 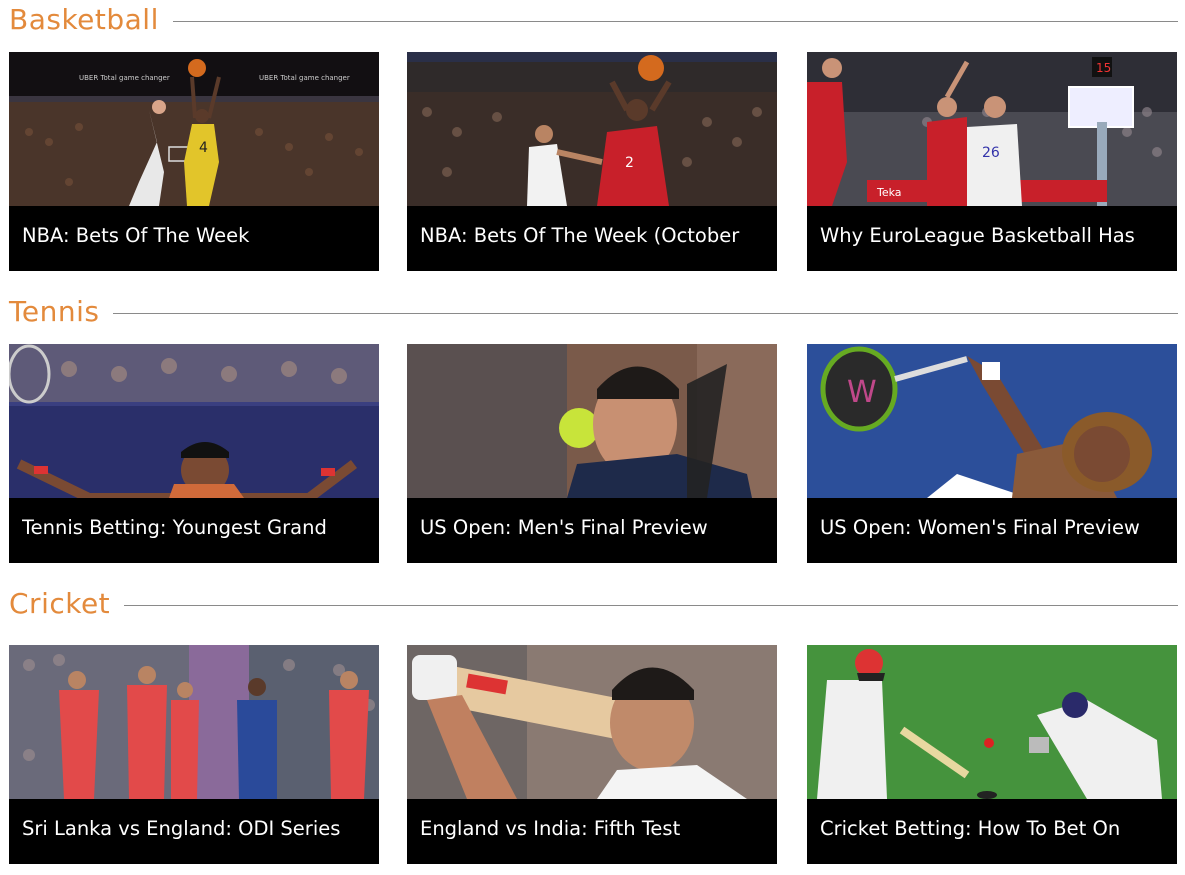 I want to click on svg-text: Teka, so click(x=889, y=192).